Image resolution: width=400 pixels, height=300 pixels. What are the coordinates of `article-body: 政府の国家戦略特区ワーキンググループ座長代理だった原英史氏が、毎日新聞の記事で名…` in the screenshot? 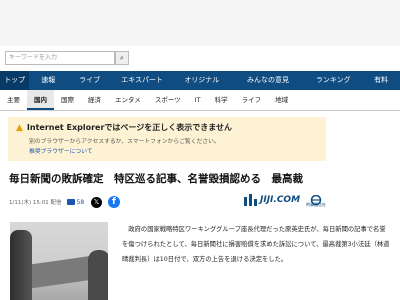 It's located at (256, 244).